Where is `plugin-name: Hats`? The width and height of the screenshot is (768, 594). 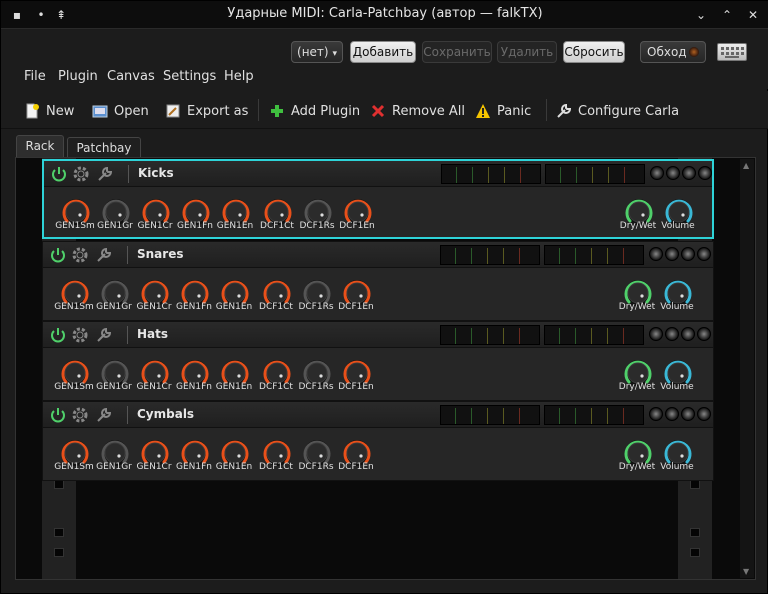 plugin-name: Hats is located at coordinates (153, 334).